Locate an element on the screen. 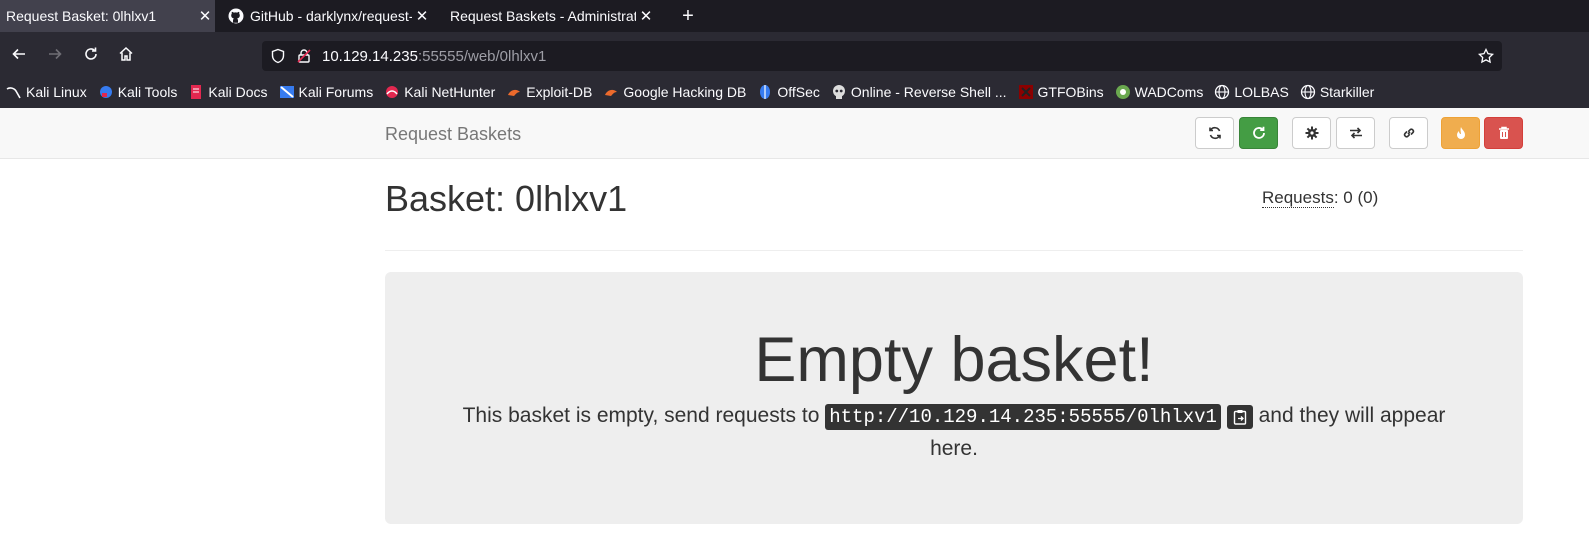 This screenshot has width=1589, height=560. auto-refresh-icon is located at coordinates (1258, 132).